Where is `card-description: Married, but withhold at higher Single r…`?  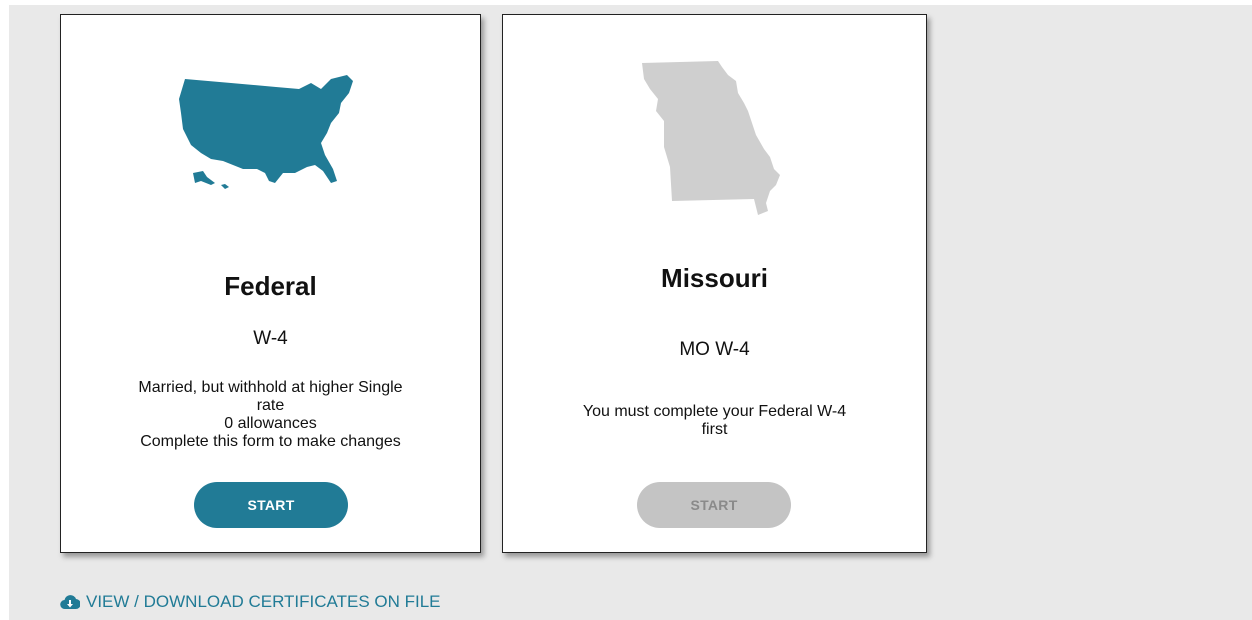 card-description: Married, but withhold at higher Single r… is located at coordinates (270, 415).